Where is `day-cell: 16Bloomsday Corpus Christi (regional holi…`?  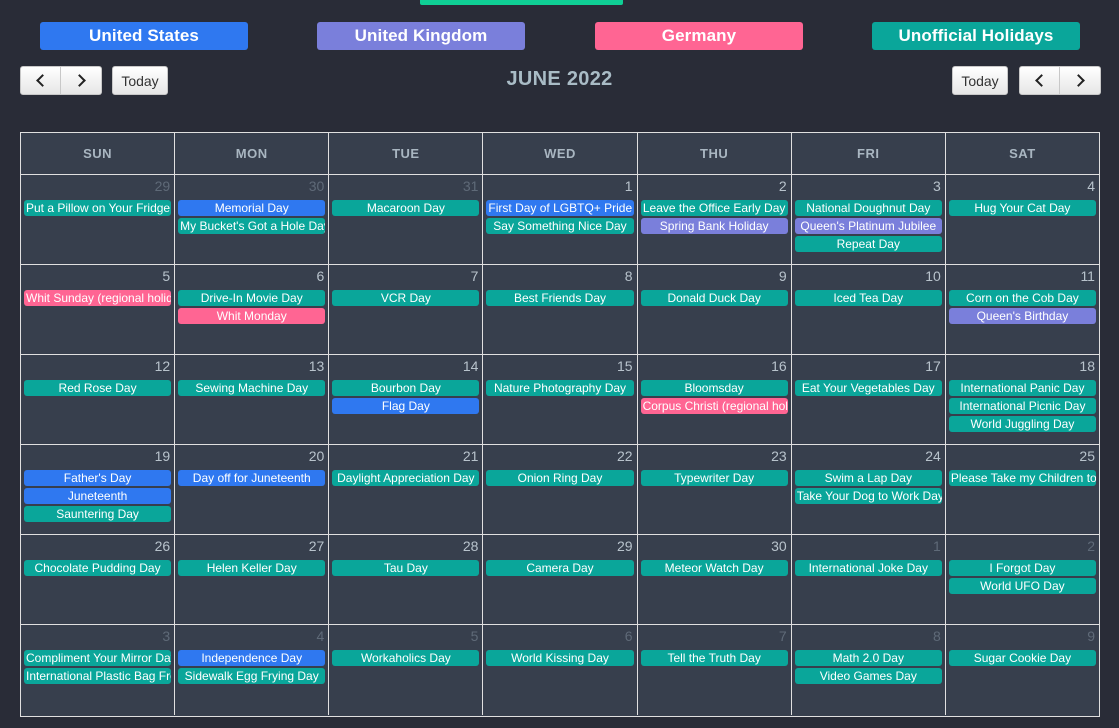
day-cell: 16Bloomsday Corpus Christi (regional holi… is located at coordinates (715, 399).